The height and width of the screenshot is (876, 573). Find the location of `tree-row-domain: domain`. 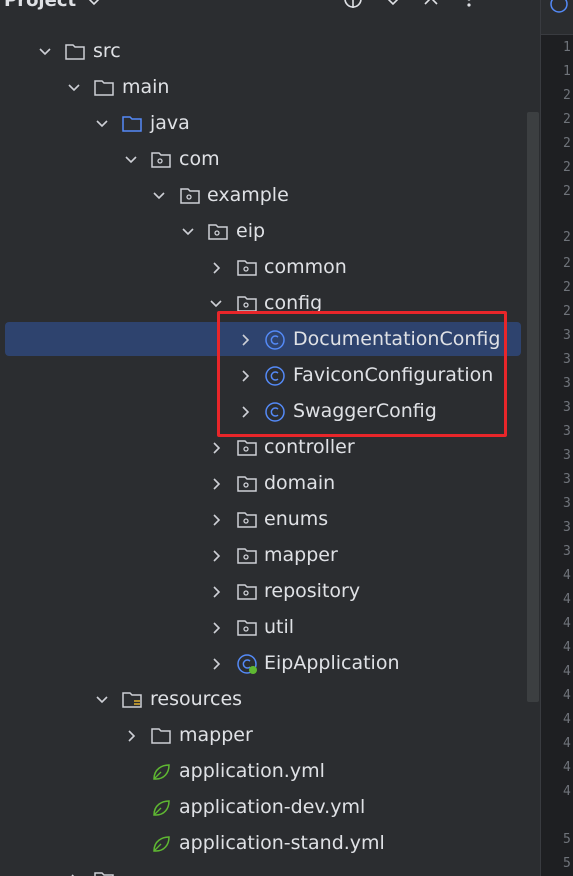

tree-row-domain: domain is located at coordinates (270, 484).